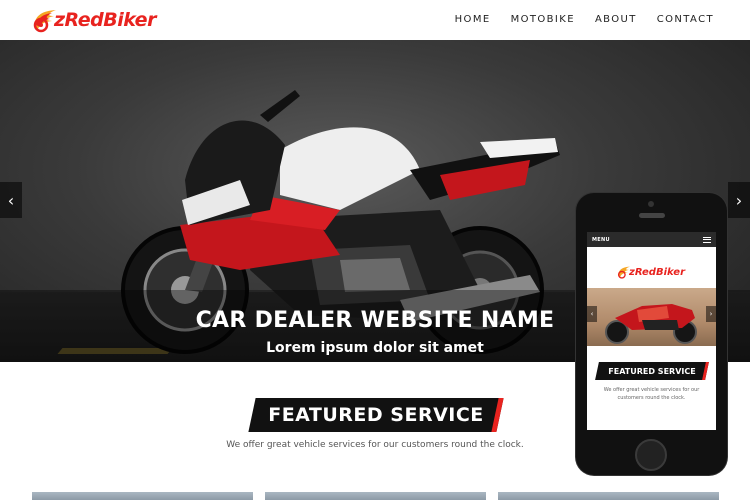 This screenshot has width=750, height=500. I want to click on site-header: zRedBiker HOME MOTOBIKE ABOUT CONTACT, so click(375, 20).